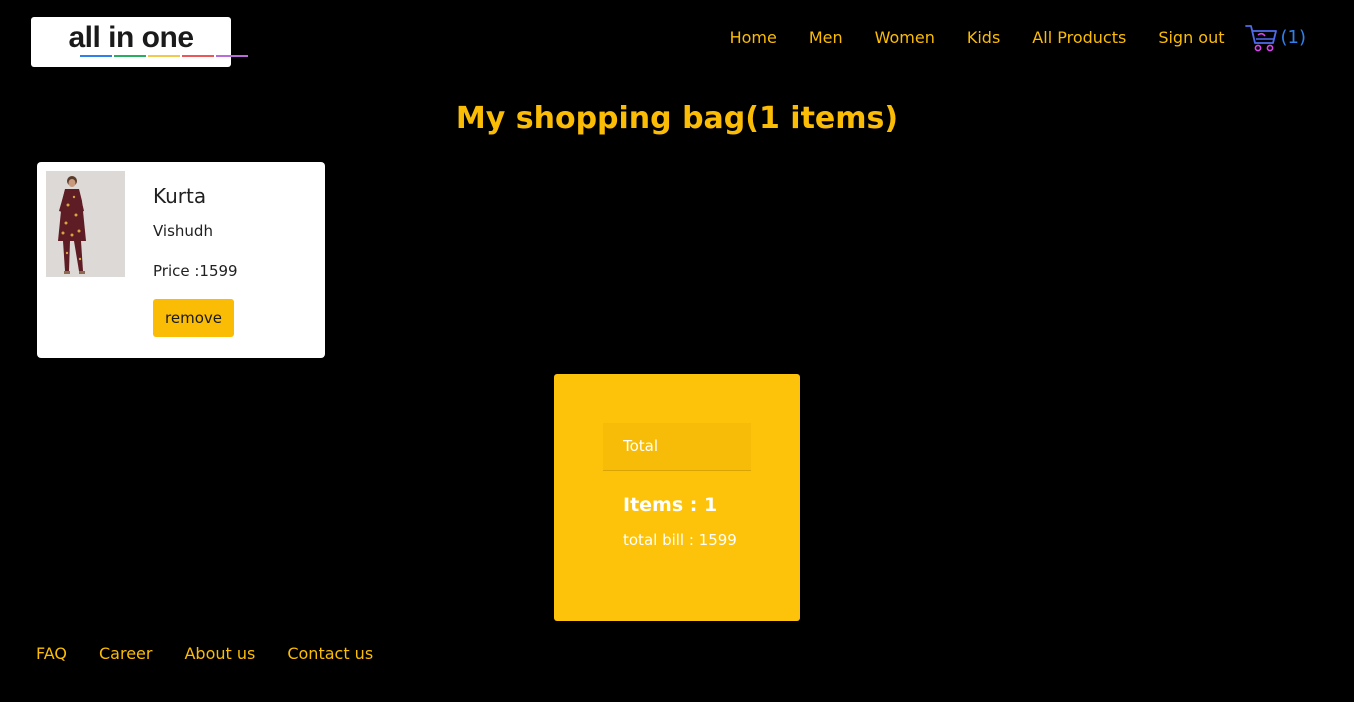 The width and height of the screenshot is (1354, 702). I want to click on page-title: My shopping bag(1 items), so click(677, 118).